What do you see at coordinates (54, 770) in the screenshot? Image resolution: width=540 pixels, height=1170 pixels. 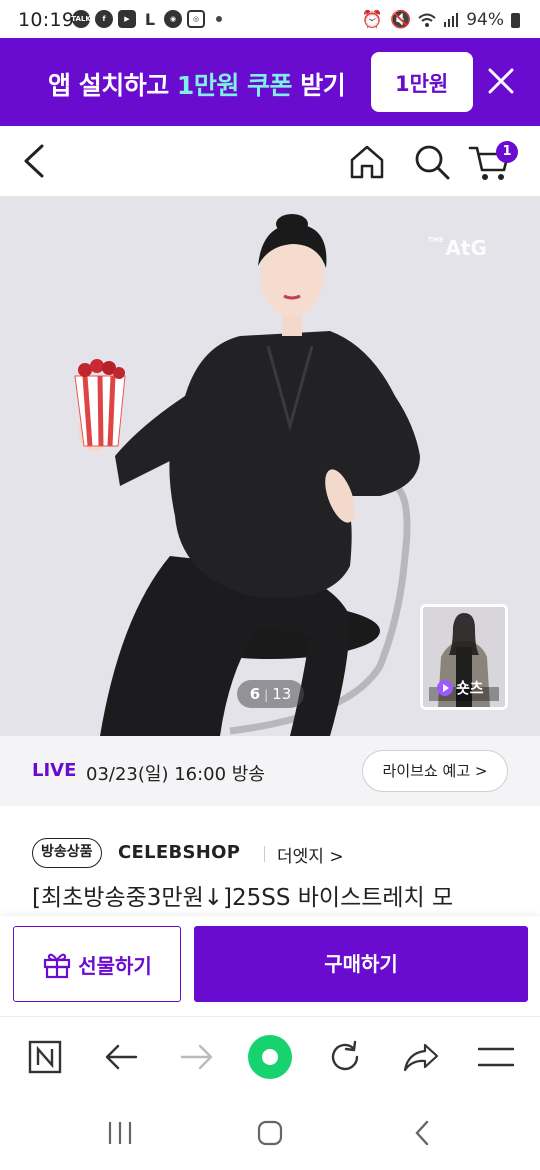 I see `live-tag: LIVE` at bounding box center [54, 770].